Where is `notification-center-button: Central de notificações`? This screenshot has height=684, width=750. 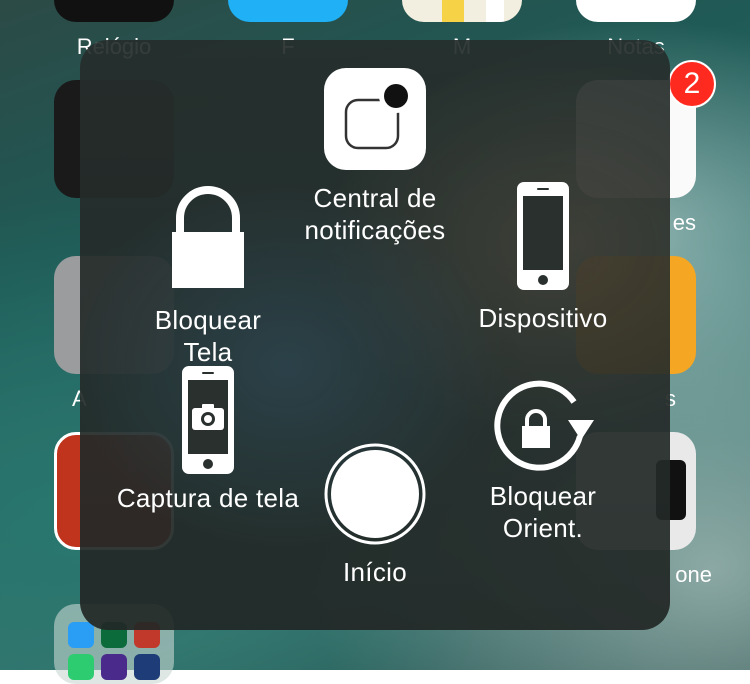 notification-center-button: Central de notificações is located at coordinates (375, 157).